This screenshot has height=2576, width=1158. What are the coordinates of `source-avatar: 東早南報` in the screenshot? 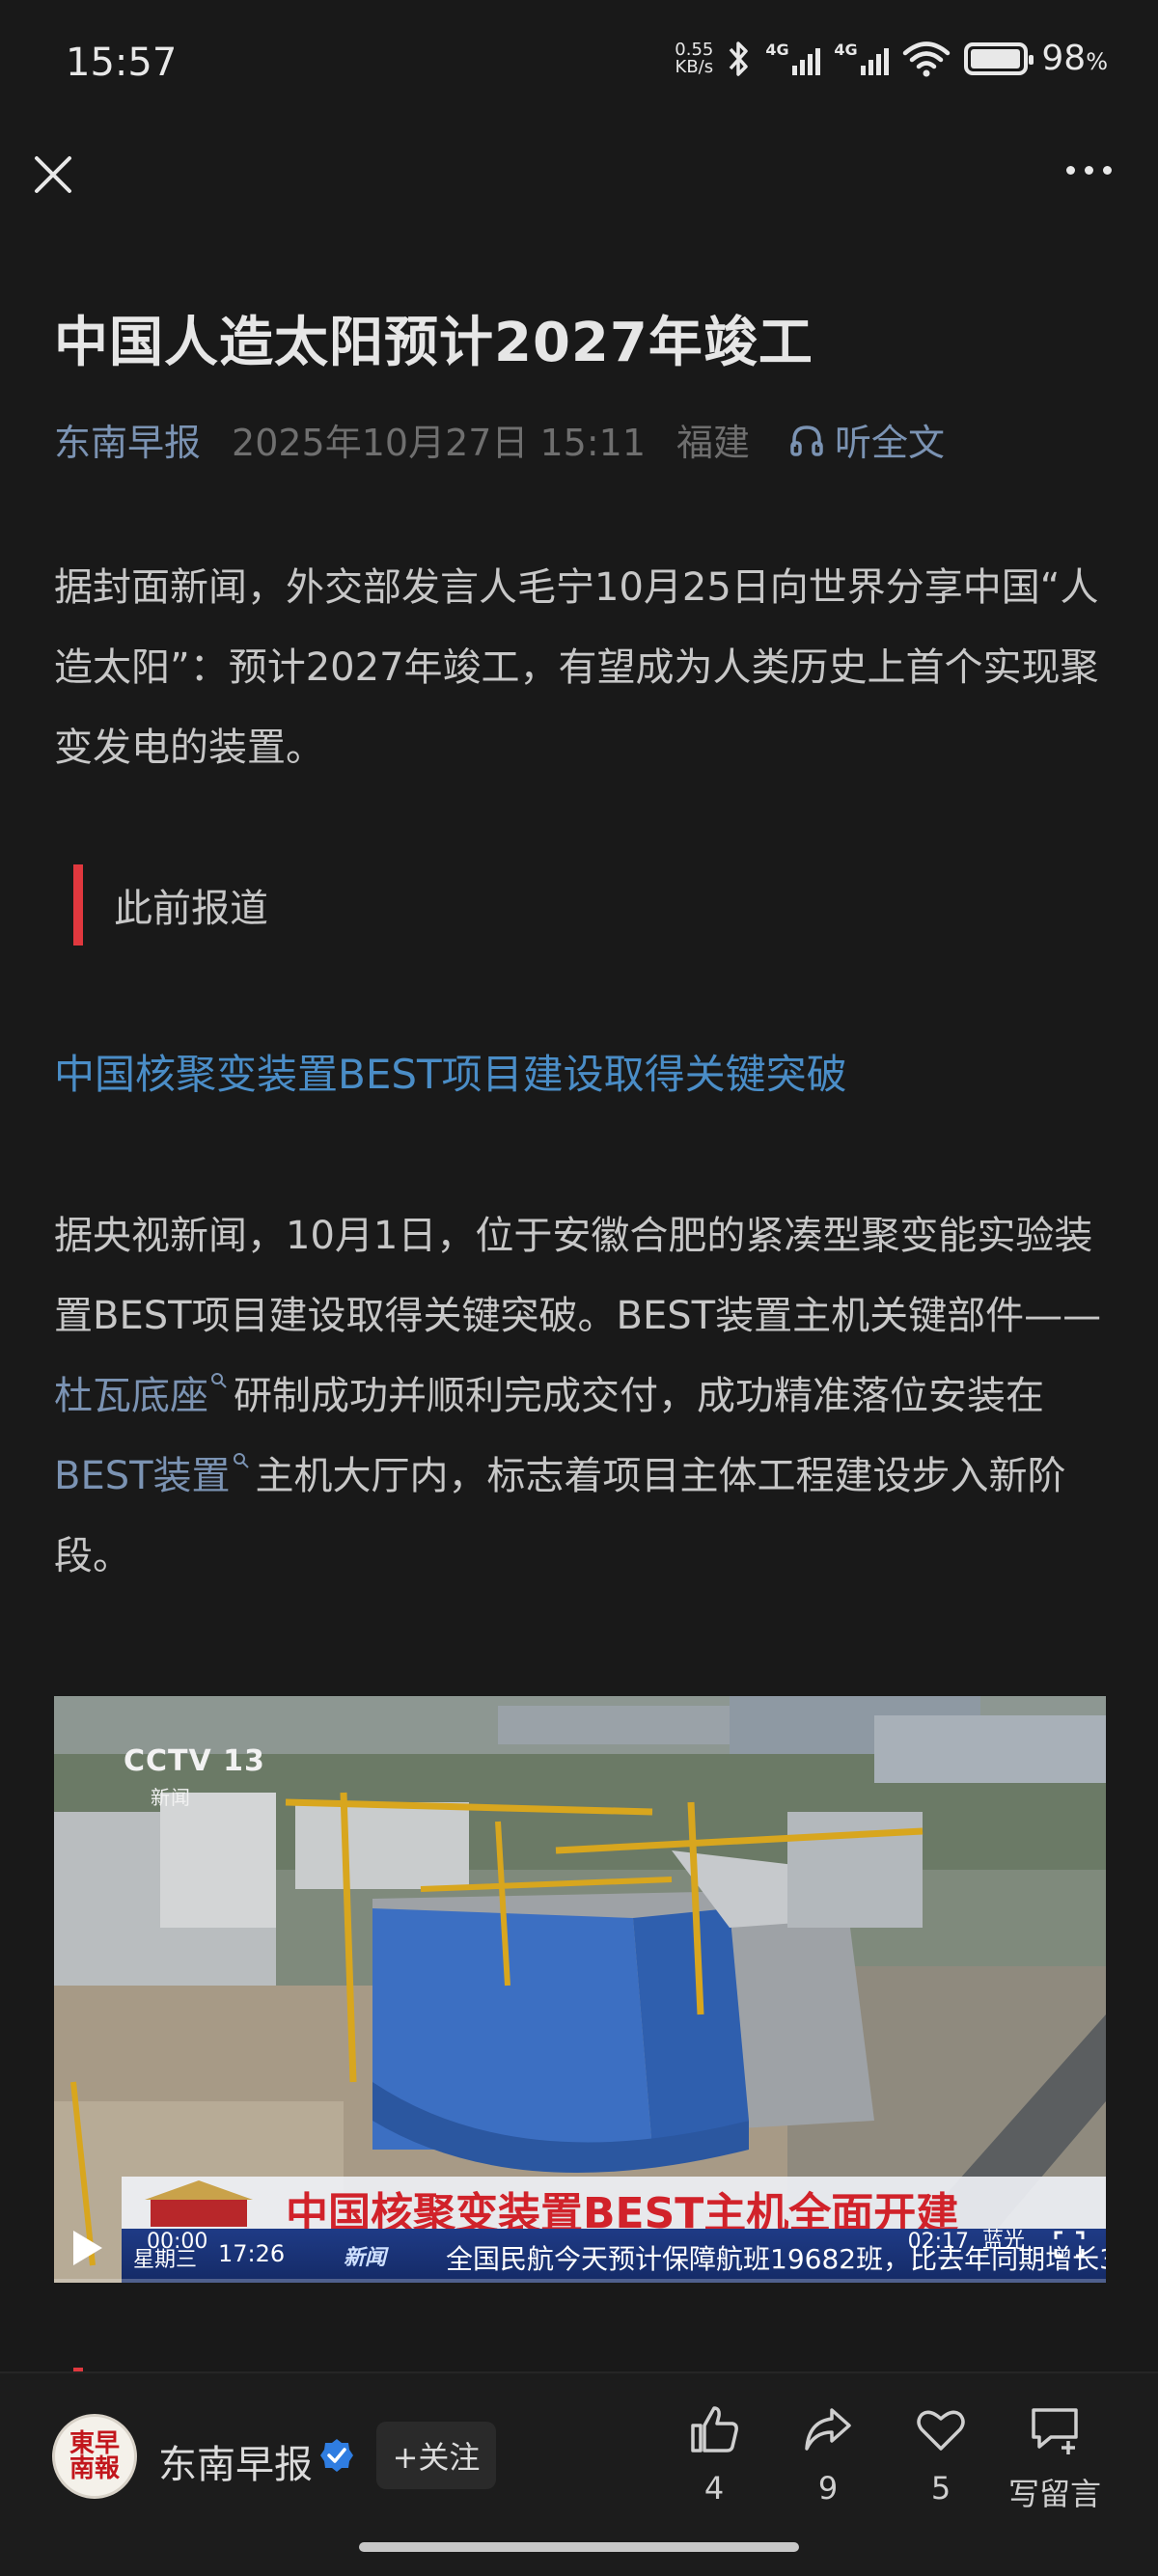 It's located at (94, 2456).